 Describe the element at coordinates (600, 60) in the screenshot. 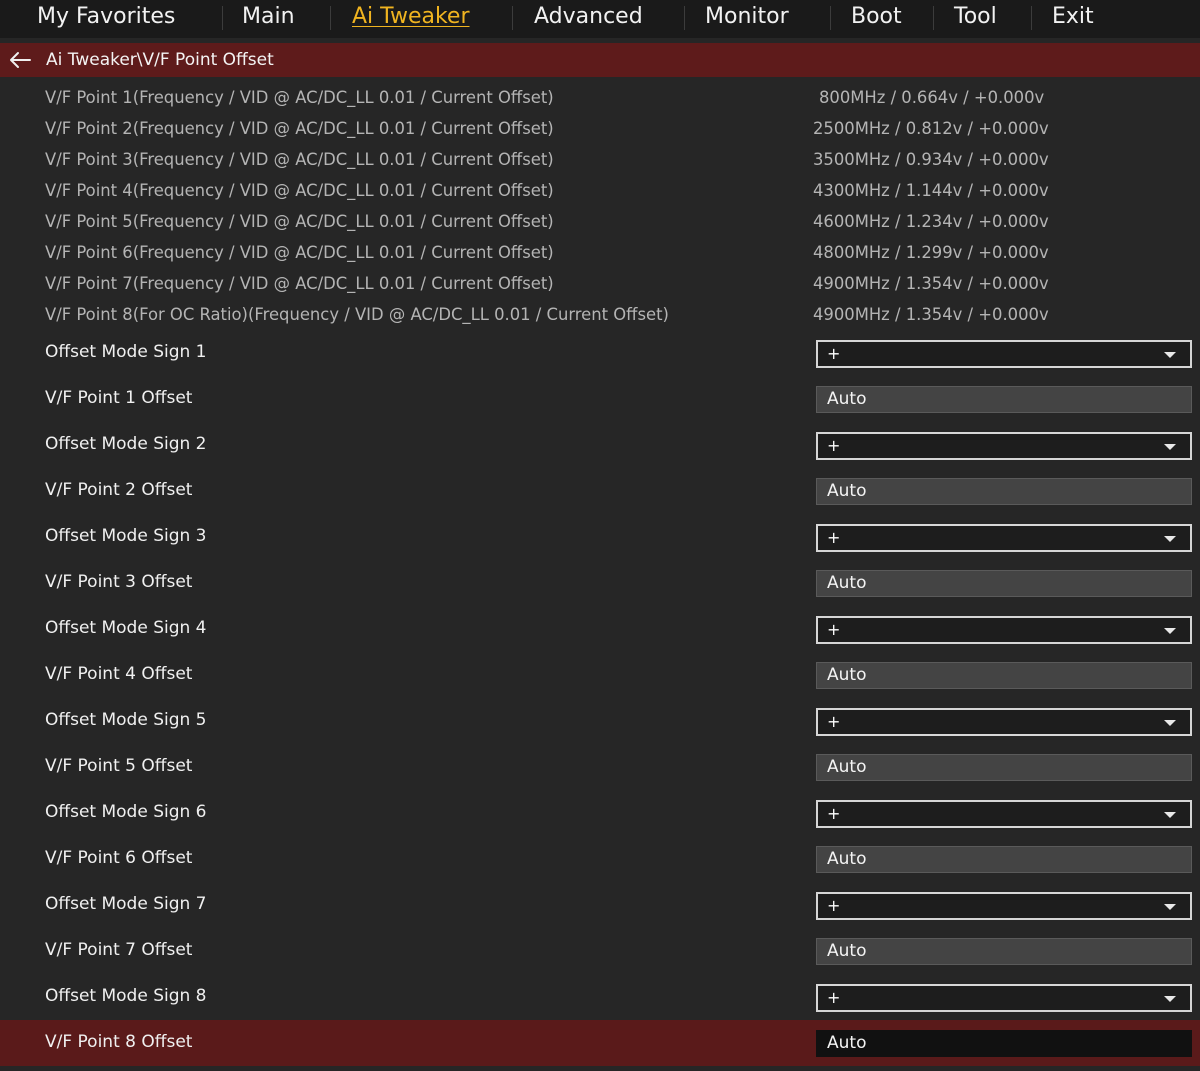

I see `breadcrumb: Ai Tweaker\V/F Point Offset` at that location.